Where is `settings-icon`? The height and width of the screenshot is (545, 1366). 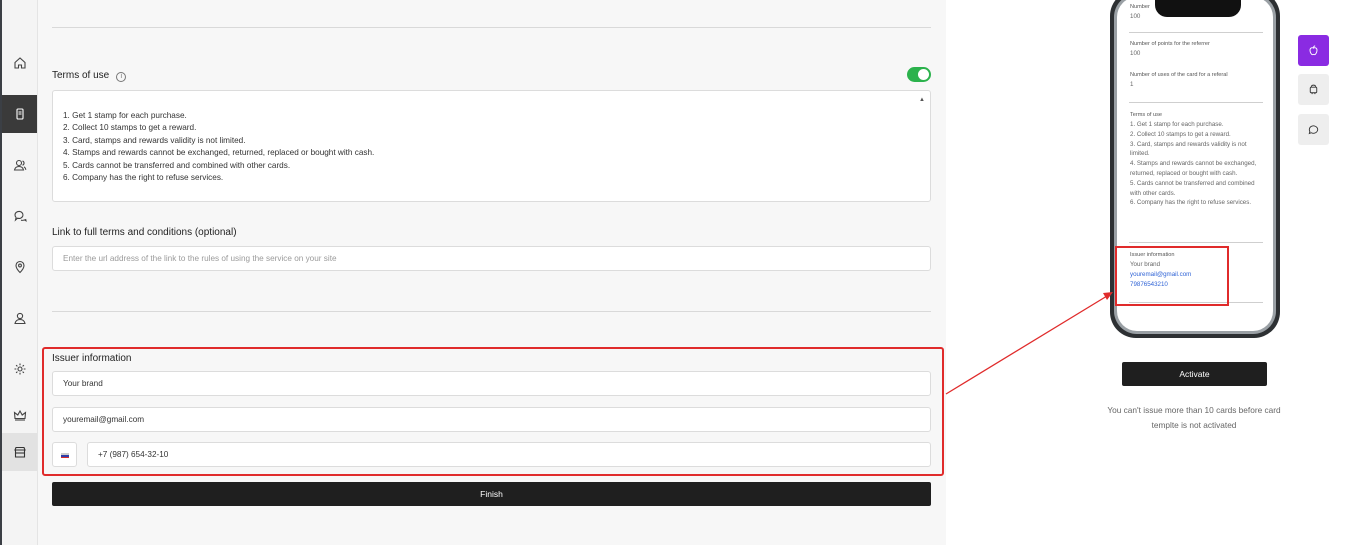 settings-icon is located at coordinates (19, 369).